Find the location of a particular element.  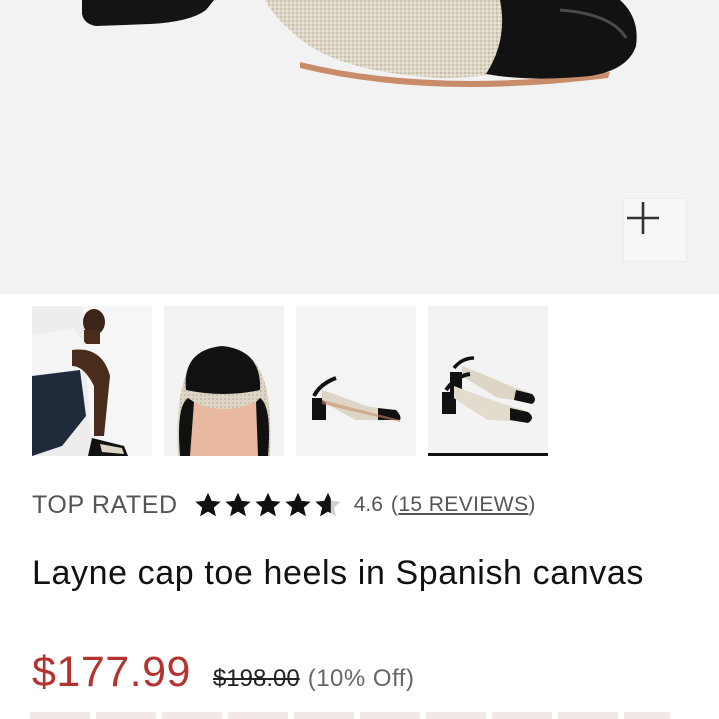

reviews-link-label: 15 REVIEWS is located at coordinates (463, 504).